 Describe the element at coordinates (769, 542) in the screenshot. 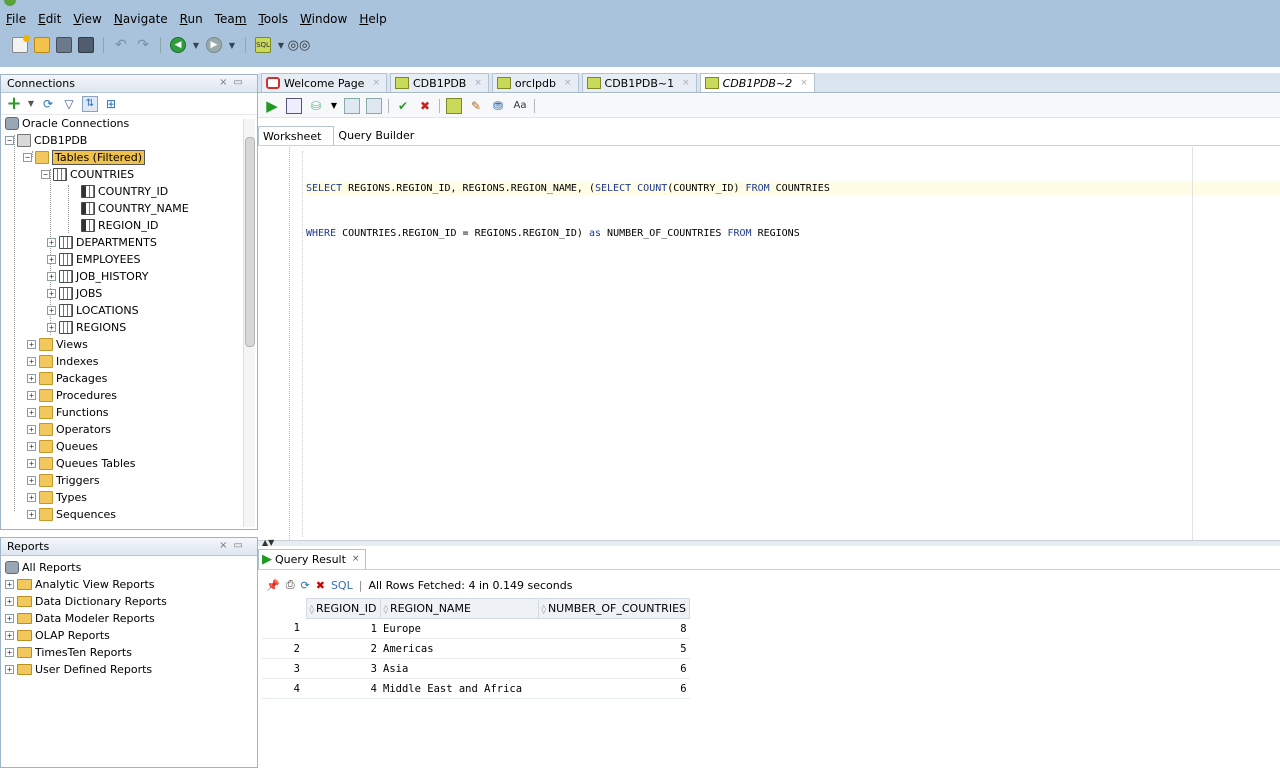

I see `editor-results-splitter: ▲▼` at that location.